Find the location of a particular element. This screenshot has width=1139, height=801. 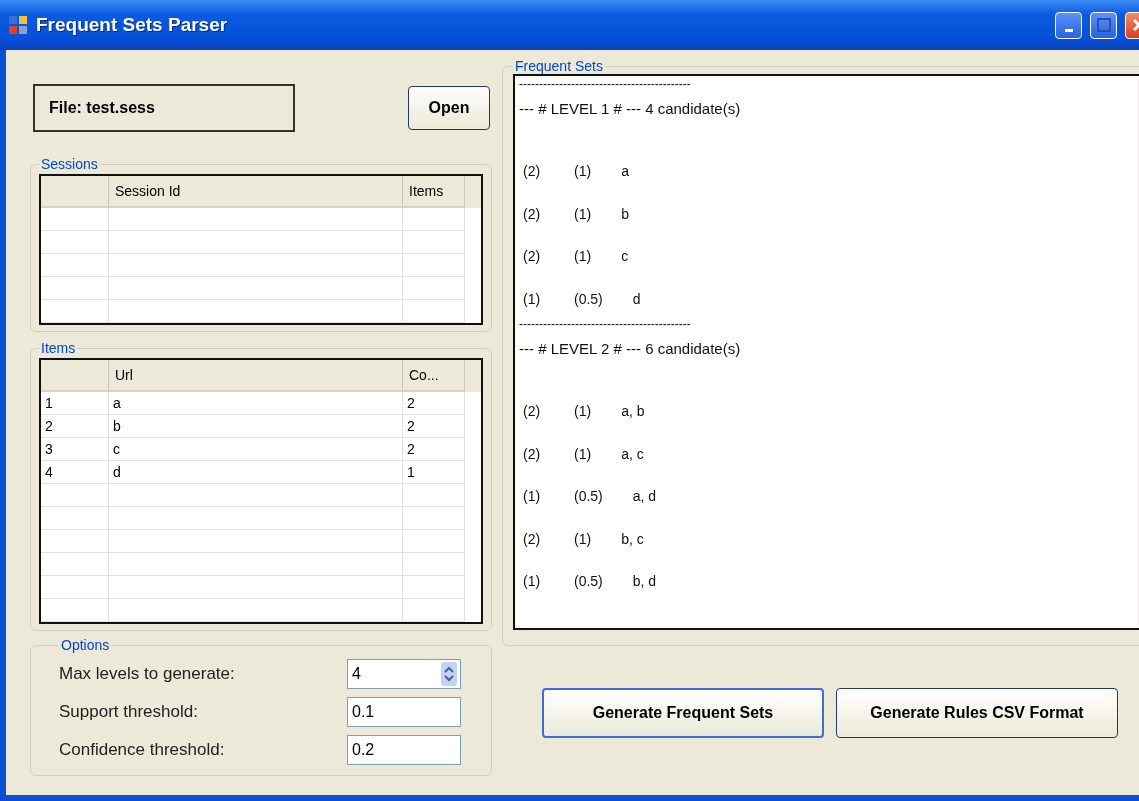

table-cell: c is located at coordinates (256, 449).